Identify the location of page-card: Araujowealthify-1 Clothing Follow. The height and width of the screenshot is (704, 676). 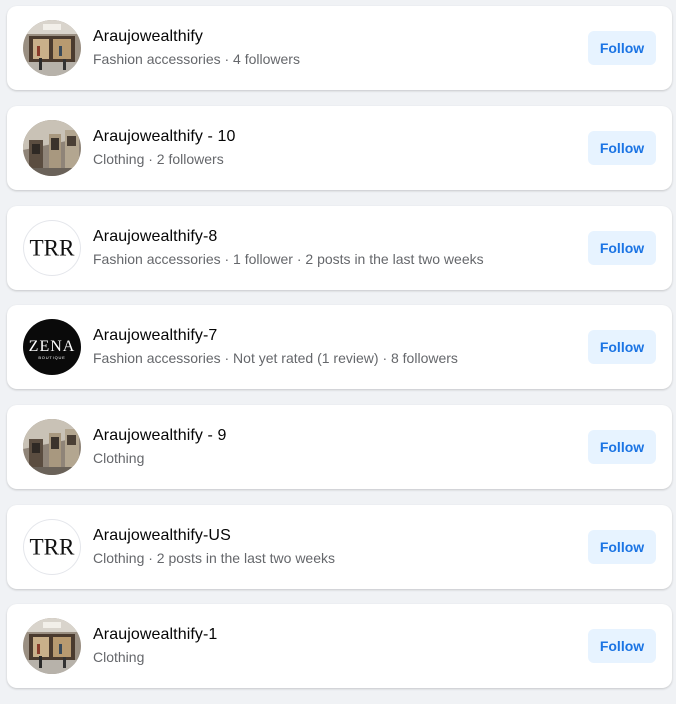
(339, 646).